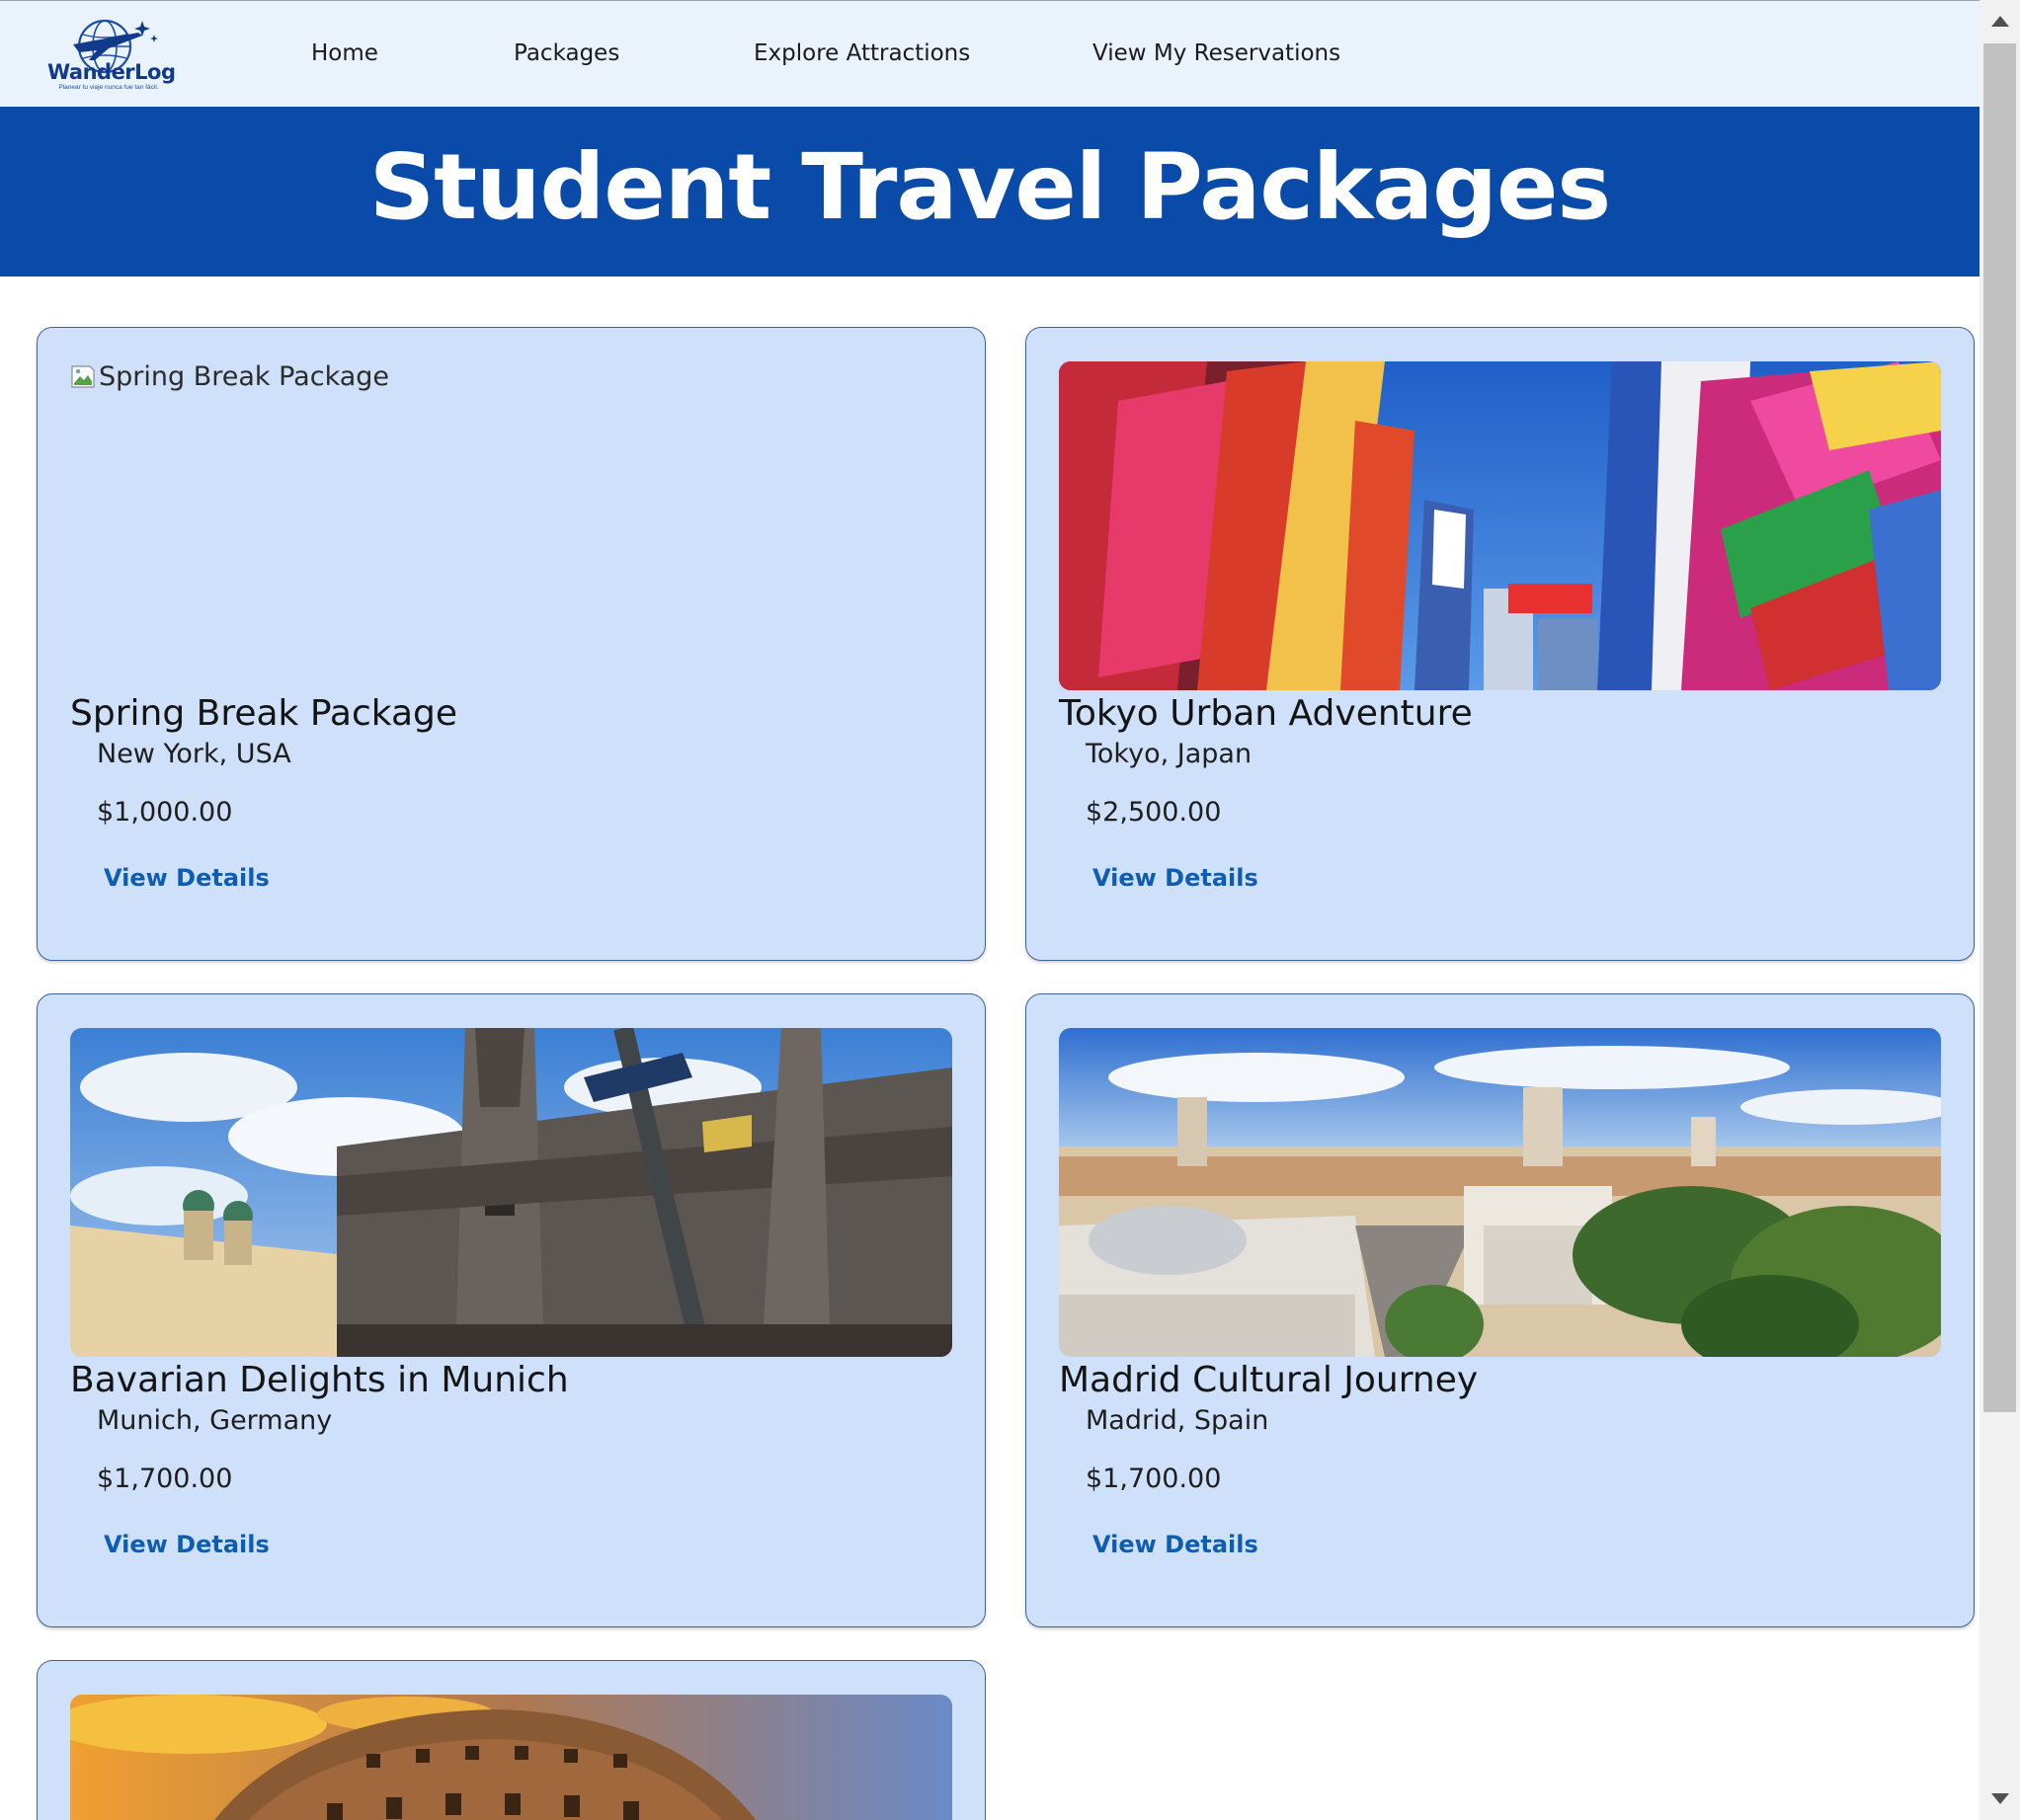  I want to click on scroll-thumb, so click(2000, 727).